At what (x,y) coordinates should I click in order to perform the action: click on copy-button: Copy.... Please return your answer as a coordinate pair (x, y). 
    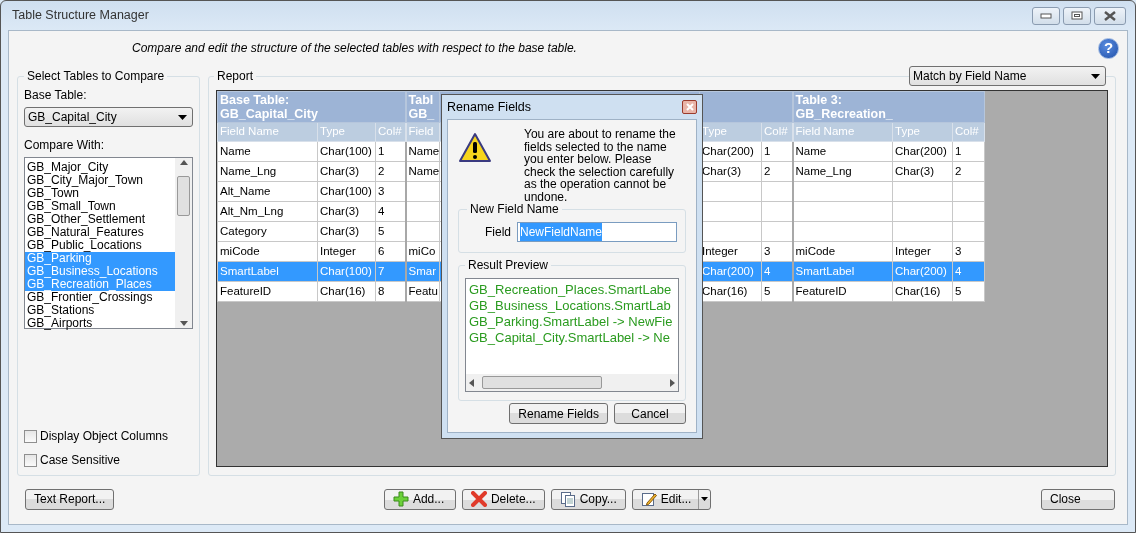
    Looking at the image, I should click on (588, 499).